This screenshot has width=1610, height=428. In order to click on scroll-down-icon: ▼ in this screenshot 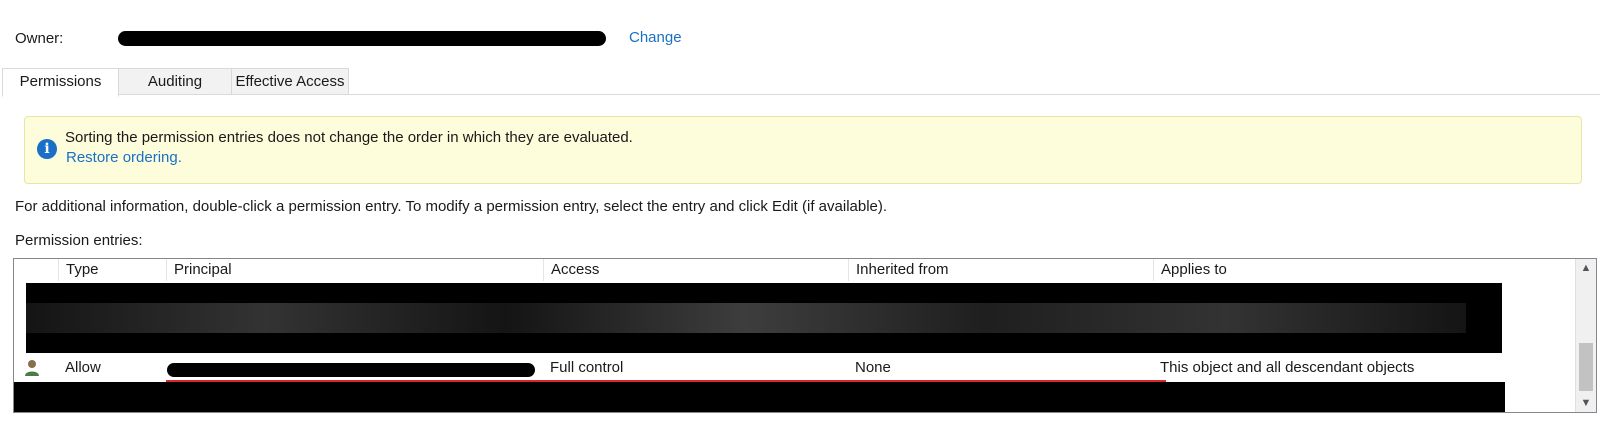, I will do `click(1586, 403)`.